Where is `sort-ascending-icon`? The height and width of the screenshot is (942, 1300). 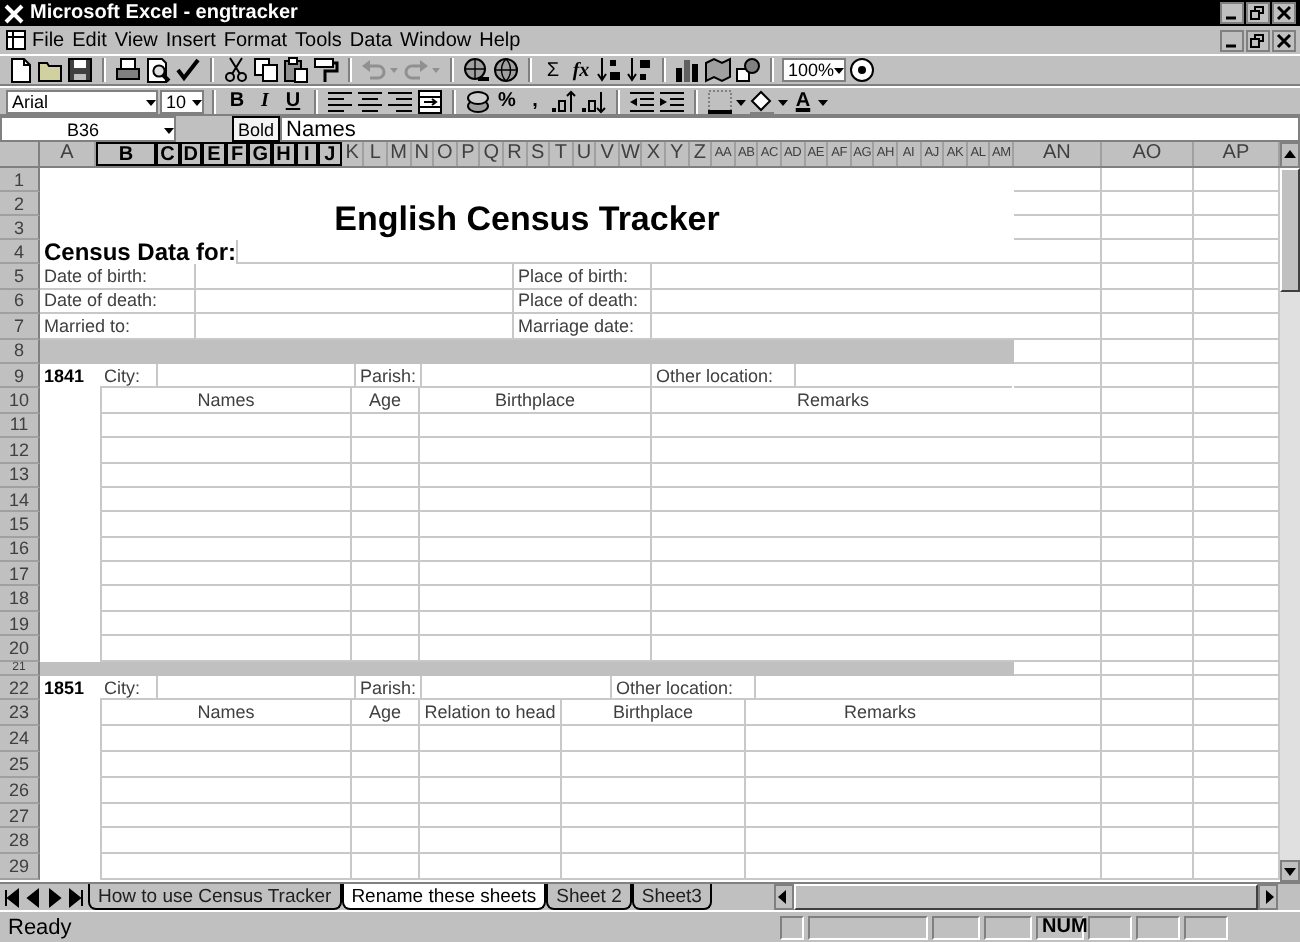 sort-ascending-icon is located at coordinates (610, 70).